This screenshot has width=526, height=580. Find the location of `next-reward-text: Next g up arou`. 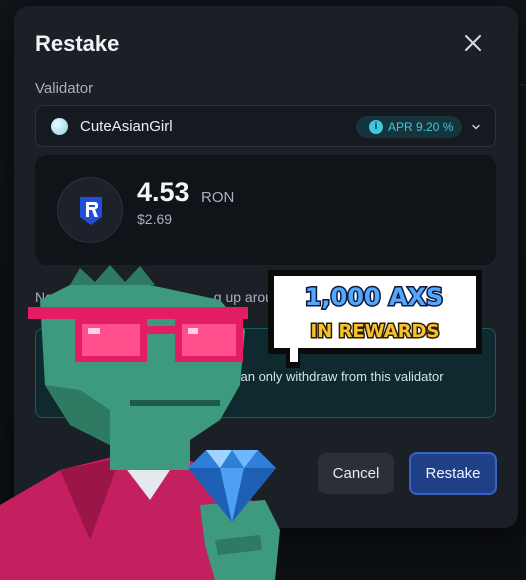

next-reward-text: Next g up arou is located at coordinates (162, 297).